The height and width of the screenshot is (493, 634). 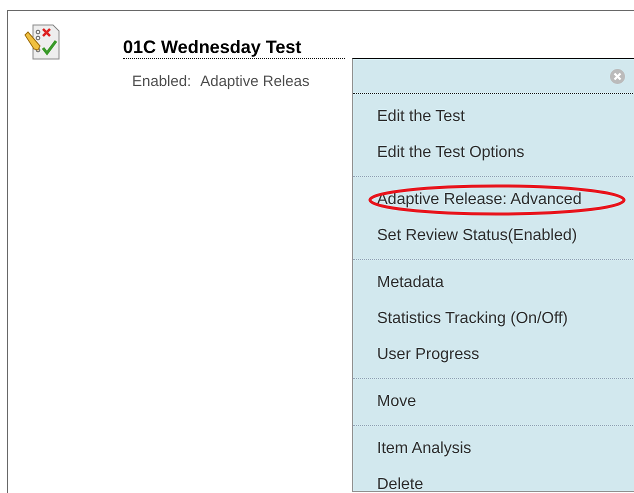 I want to click on item-title: 01C Wednesday Test, so click(x=234, y=48).